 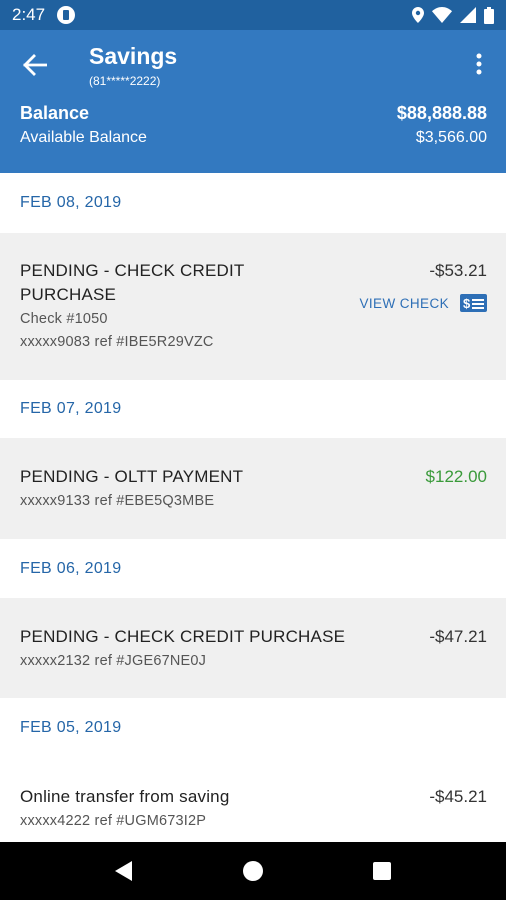 What do you see at coordinates (451, 137) in the screenshot?
I see `available-balance-value: $3,566.00` at bounding box center [451, 137].